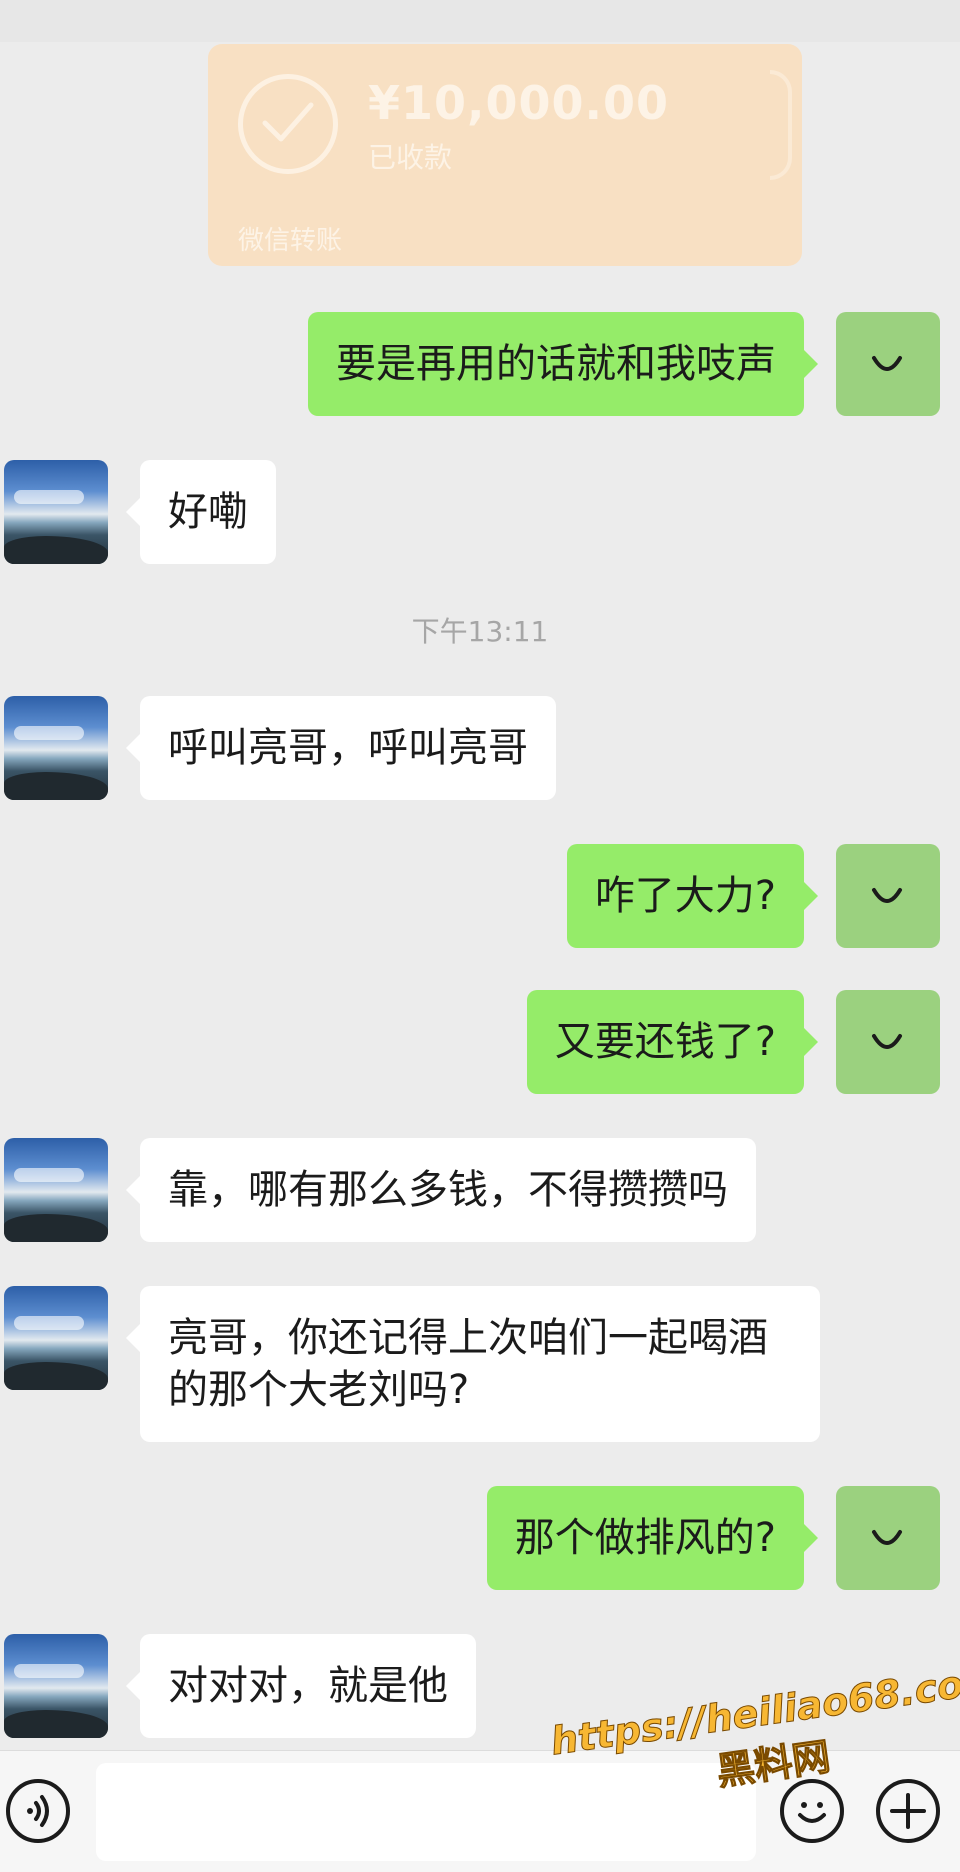  What do you see at coordinates (505, 155) in the screenshot?
I see `transfer-card: ¥10,000.00 已收款 微信转账` at bounding box center [505, 155].